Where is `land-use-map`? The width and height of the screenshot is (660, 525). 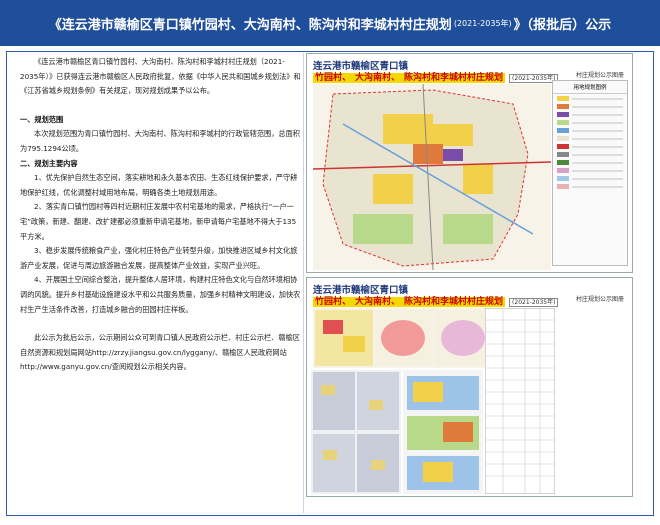 land-use-map is located at coordinates (432, 177).